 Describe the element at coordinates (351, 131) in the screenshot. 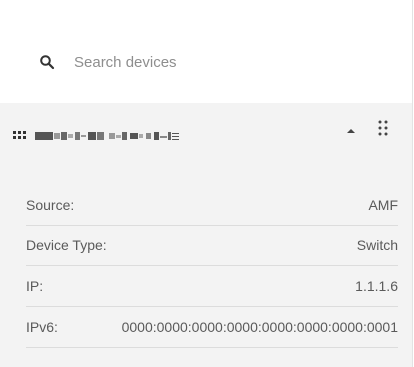

I see `chevron-up-icon` at that location.